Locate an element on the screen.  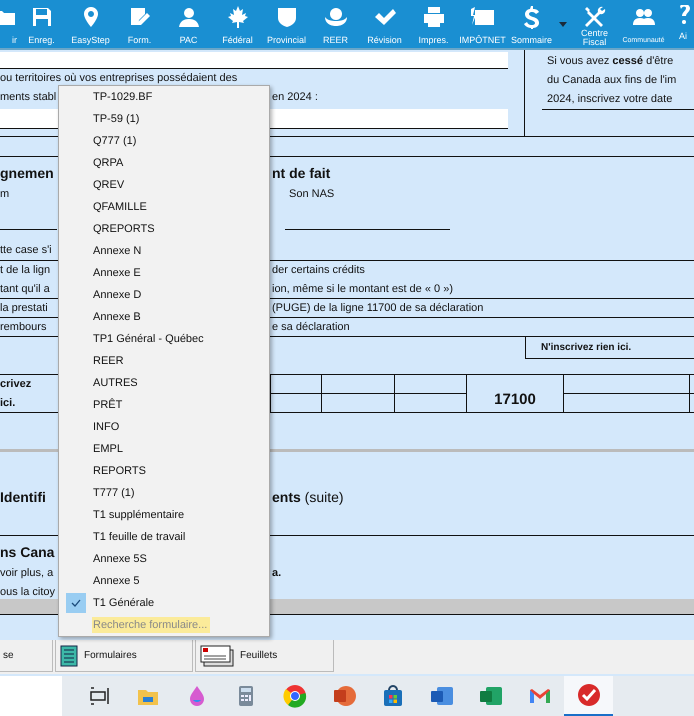
form-text: t de la lign is located at coordinates (25, 270).